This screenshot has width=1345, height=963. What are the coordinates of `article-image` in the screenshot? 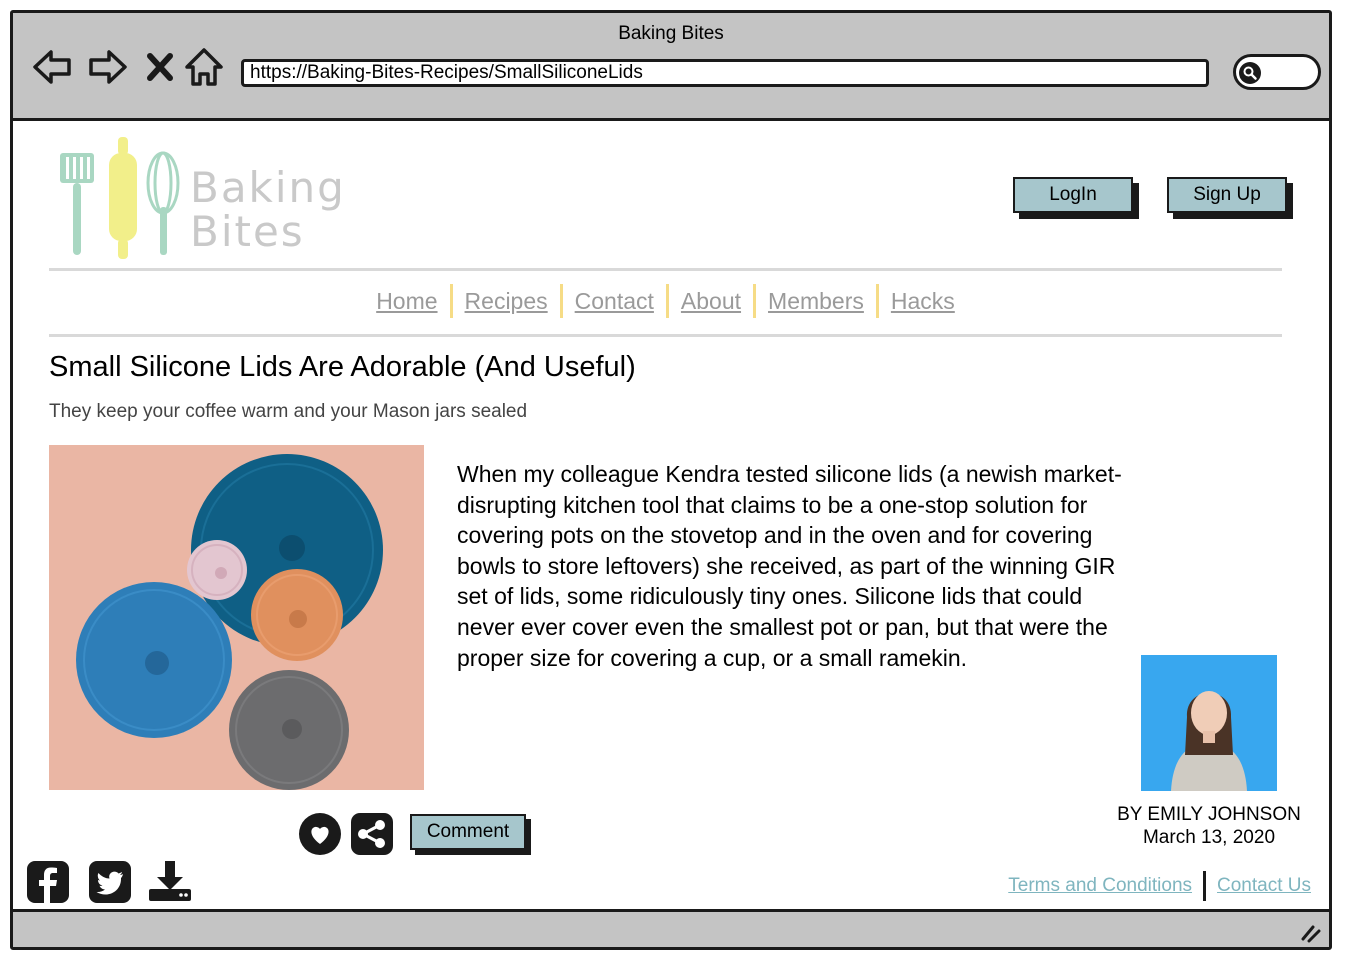 It's located at (236, 617).